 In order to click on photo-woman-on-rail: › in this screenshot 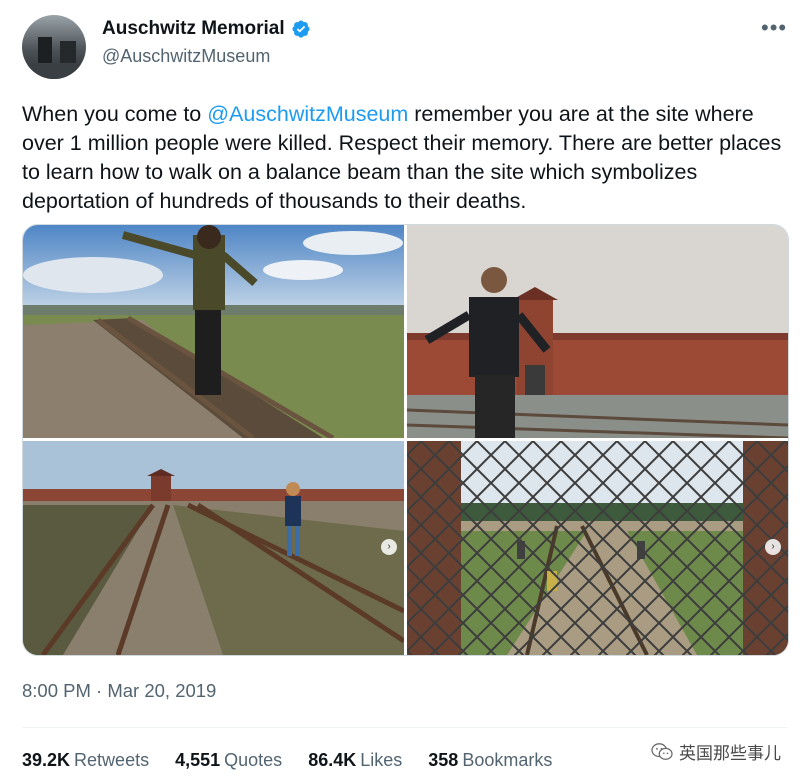, I will do `click(213, 548)`.